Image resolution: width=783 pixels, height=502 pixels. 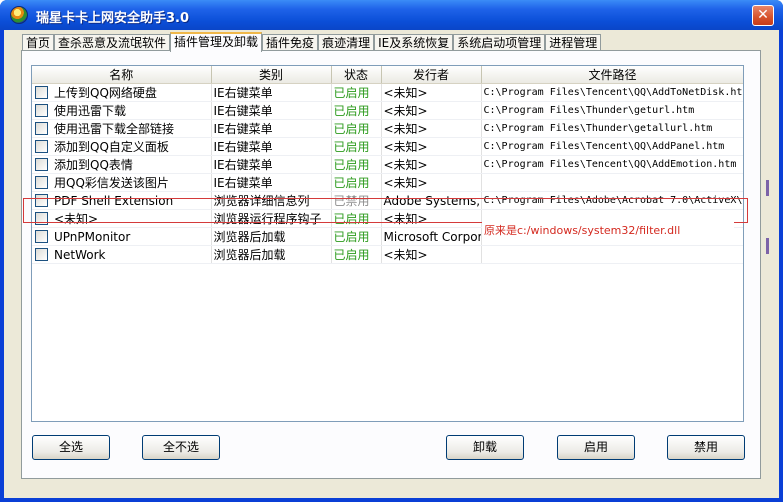 What do you see at coordinates (111, 183) in the screenshot?
I see `plugin-name: 用QQ彩信发送该图片` at bounding box center [111, 183].